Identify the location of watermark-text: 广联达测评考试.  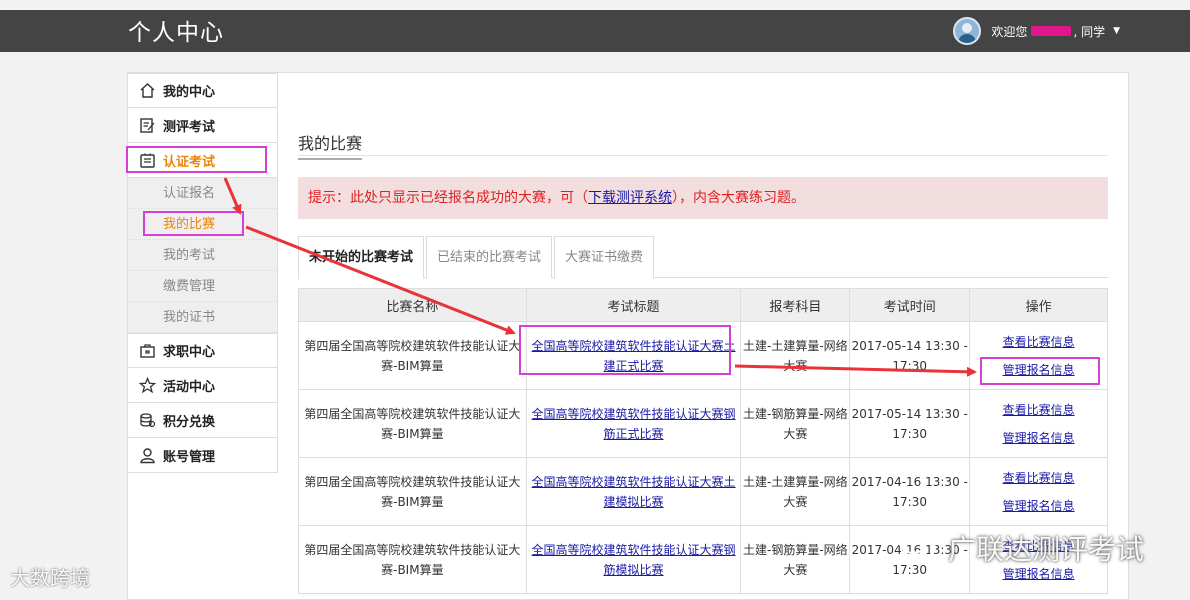
(1046, 549).